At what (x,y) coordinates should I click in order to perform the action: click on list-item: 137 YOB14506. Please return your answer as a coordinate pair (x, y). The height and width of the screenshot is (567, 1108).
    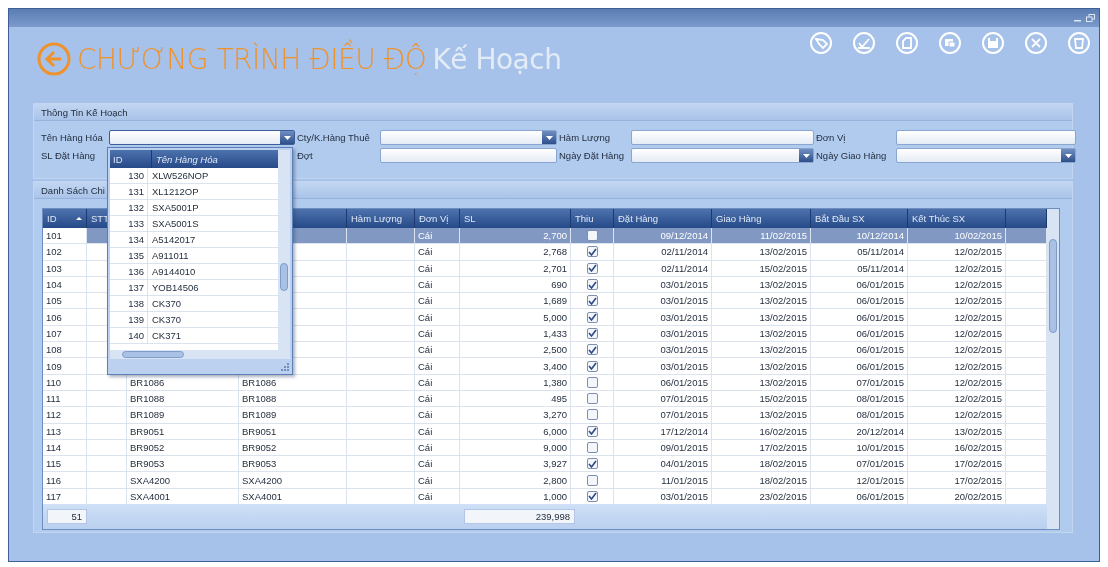
    Looking at the image, I should click on (194, 288).